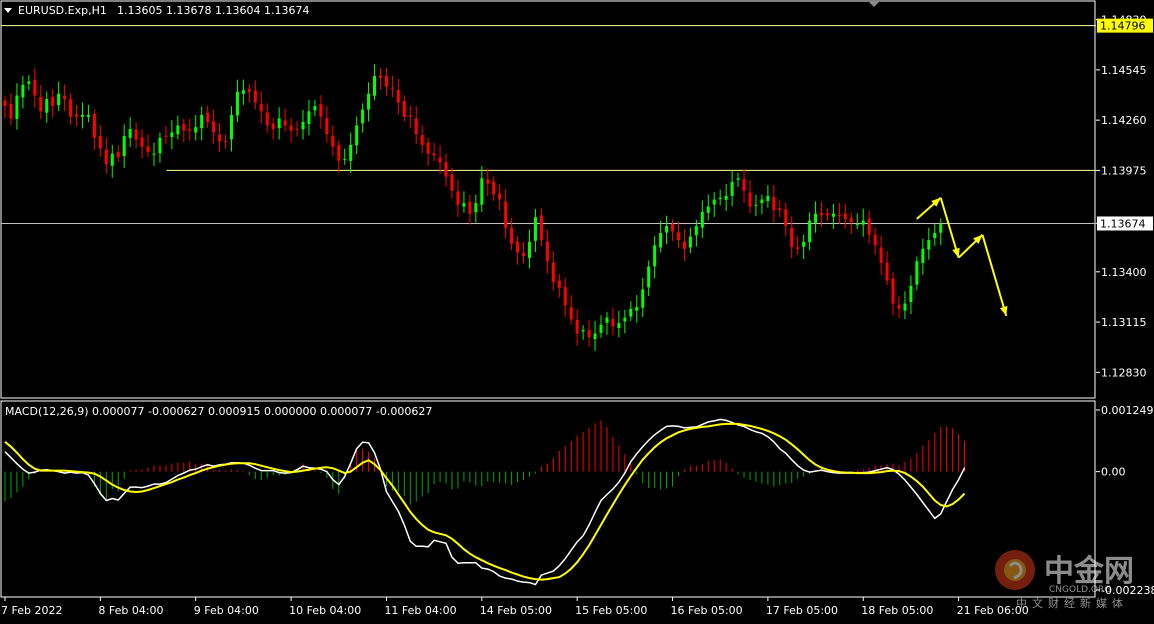  What do you see at coordinates (1080, 590) in the screenshot?
I see `watermark-en-text: CNGOLD.ORG` at bounding box center [1080, 590].